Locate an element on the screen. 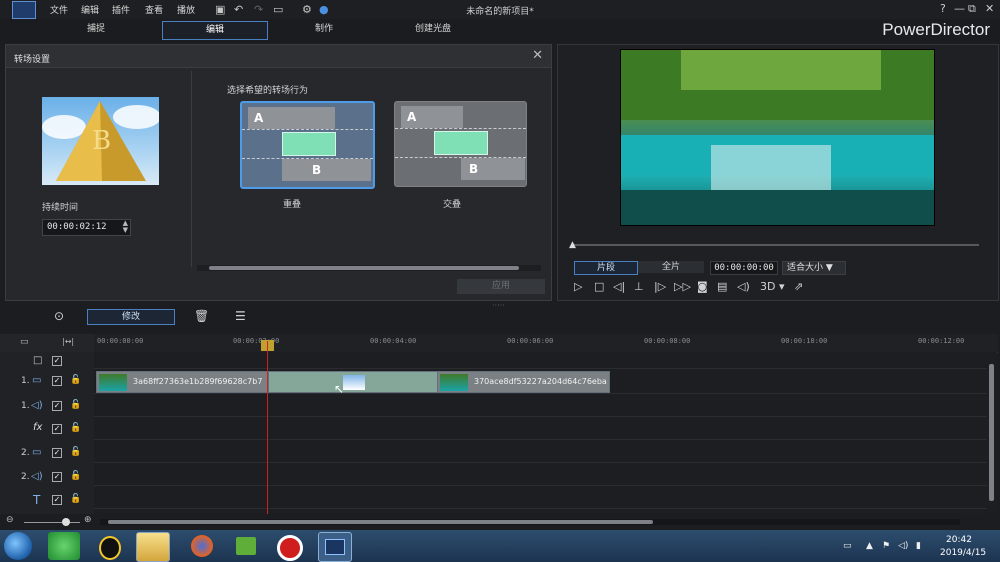  fit-size-value: 适合大小 is located at coordinates (805, 268).